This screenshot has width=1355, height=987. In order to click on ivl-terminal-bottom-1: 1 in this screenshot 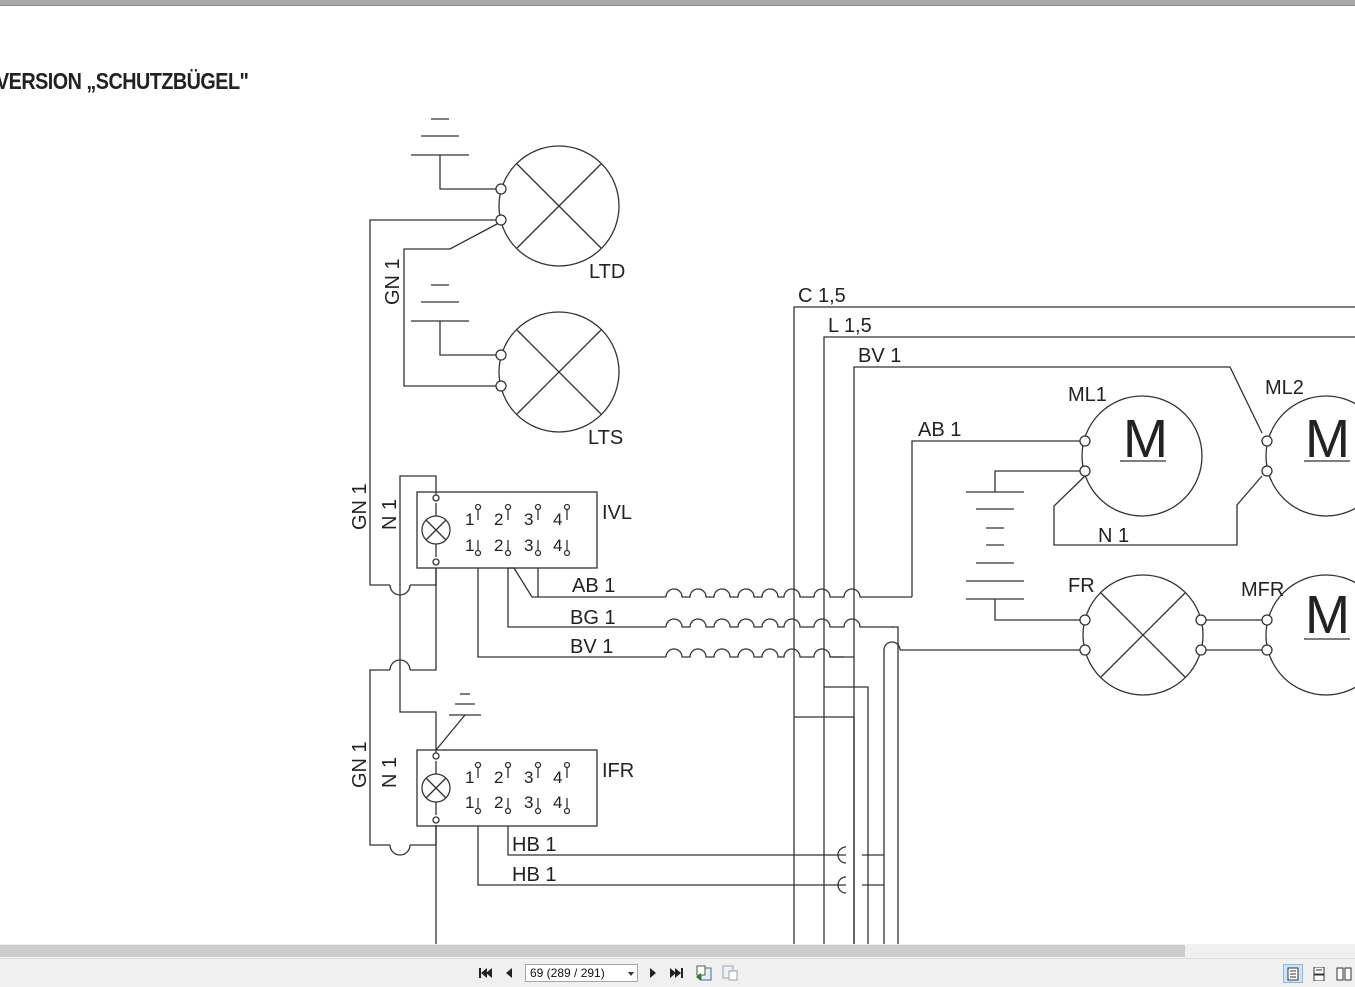, I will do `click(469, 545)`.